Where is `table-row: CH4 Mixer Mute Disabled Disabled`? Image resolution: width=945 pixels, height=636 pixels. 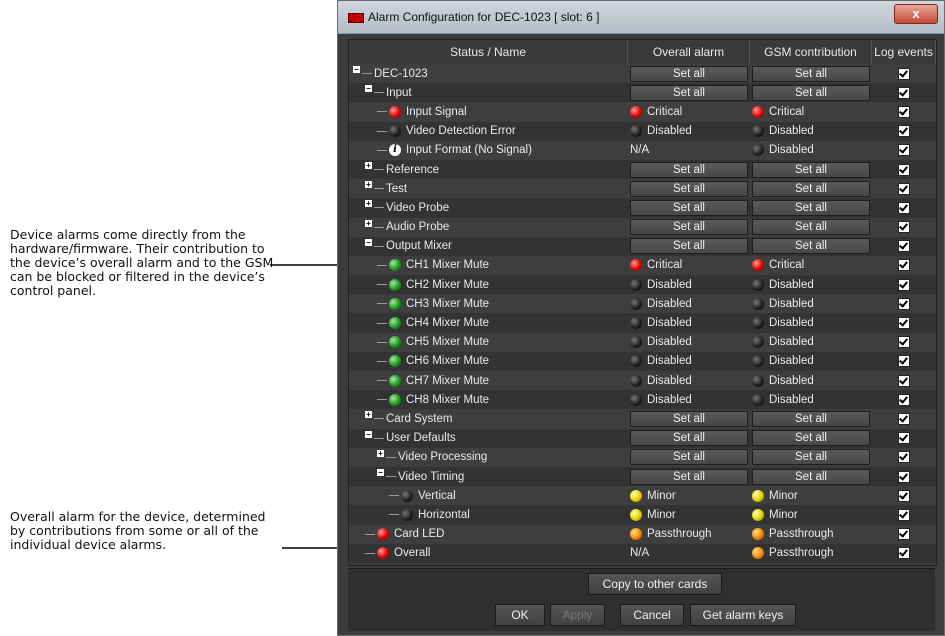
table-row: CH4 Mixer Mute Disabled Disabled is located at coordinates (642, 323).